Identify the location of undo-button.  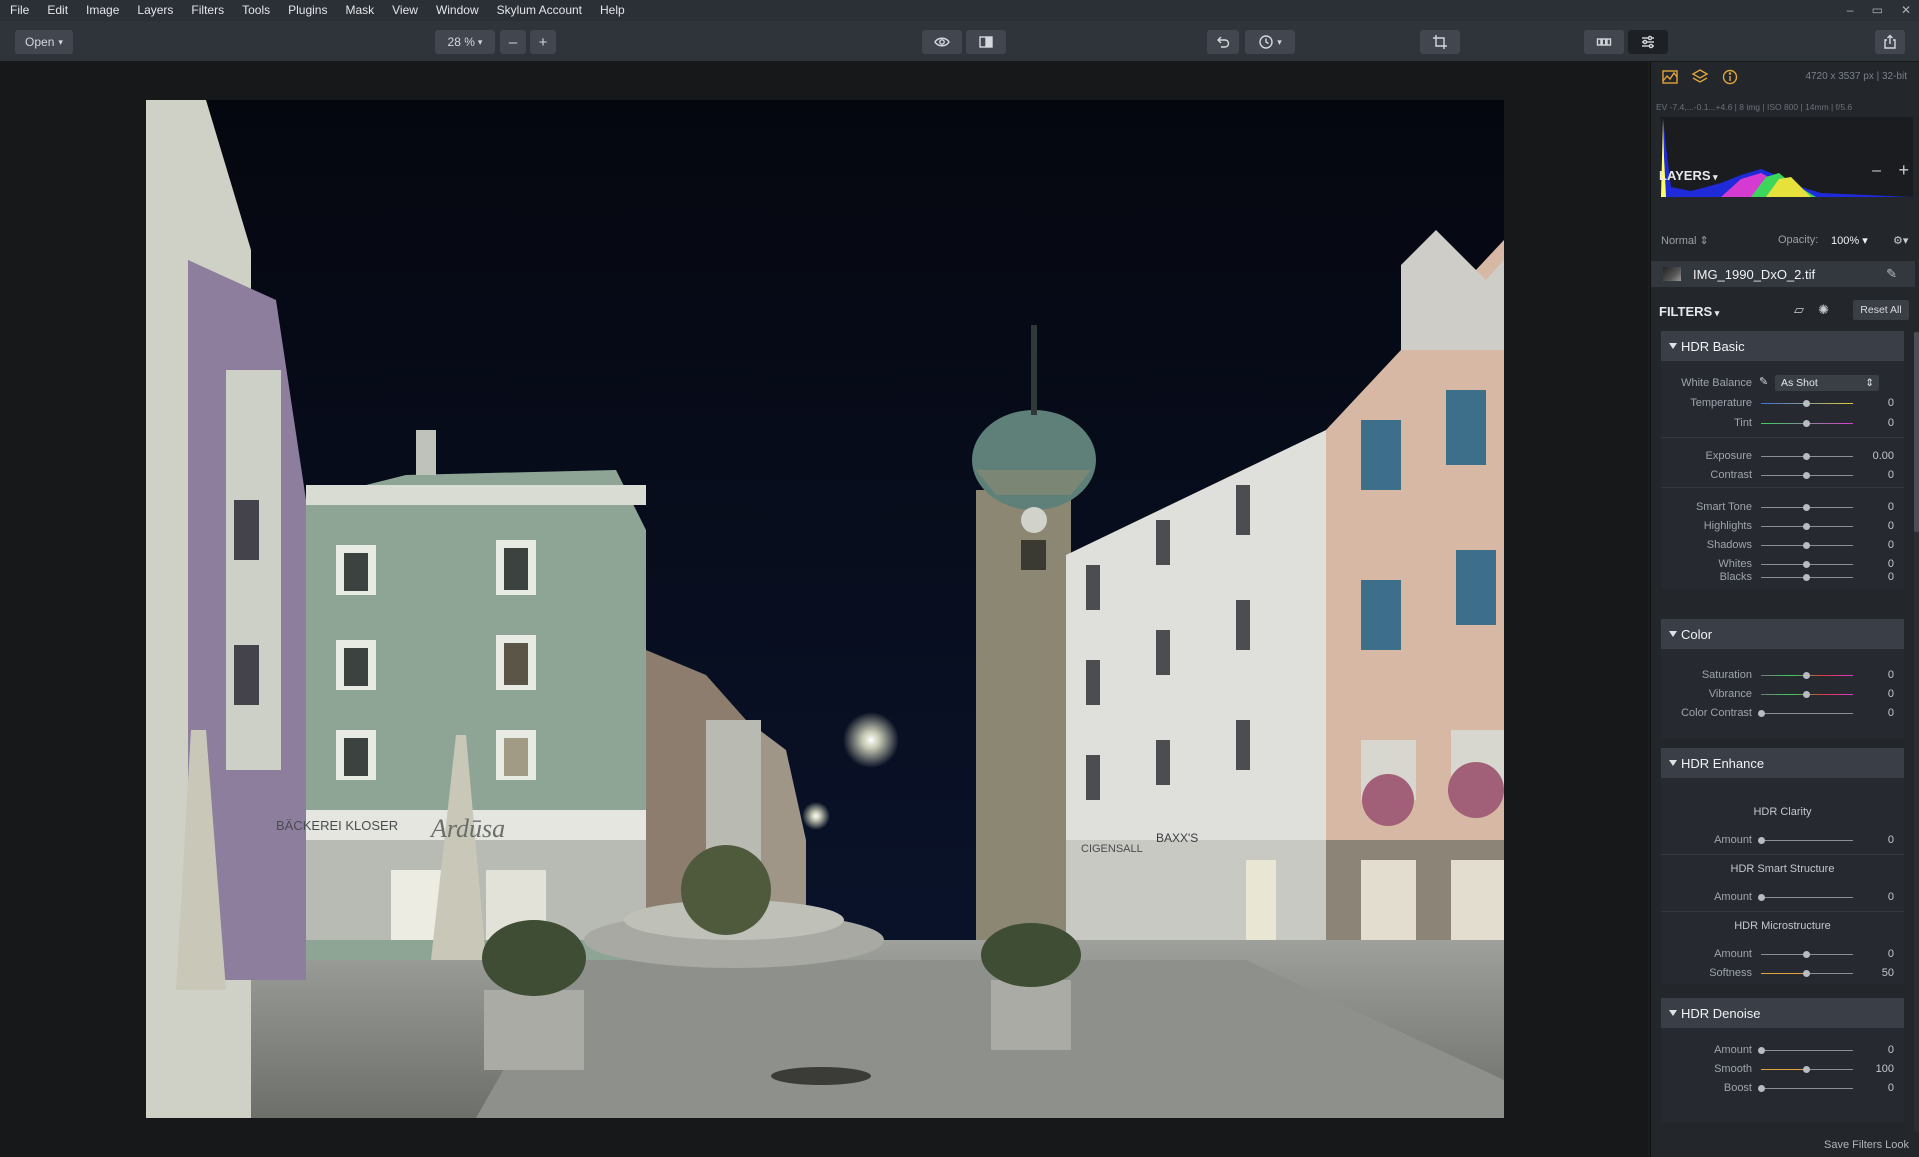
(1223, 42).